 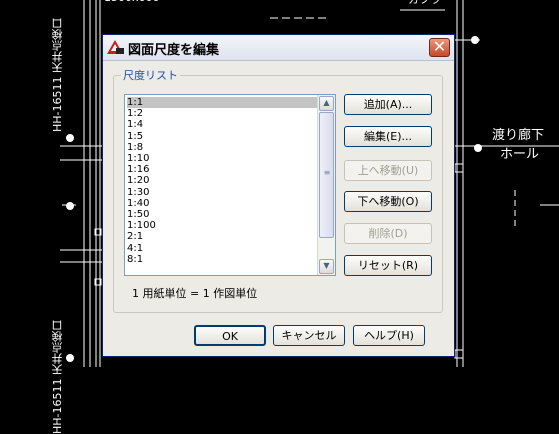 I want to click on scale-list-item: 1:10, so click(x=223, y=158).